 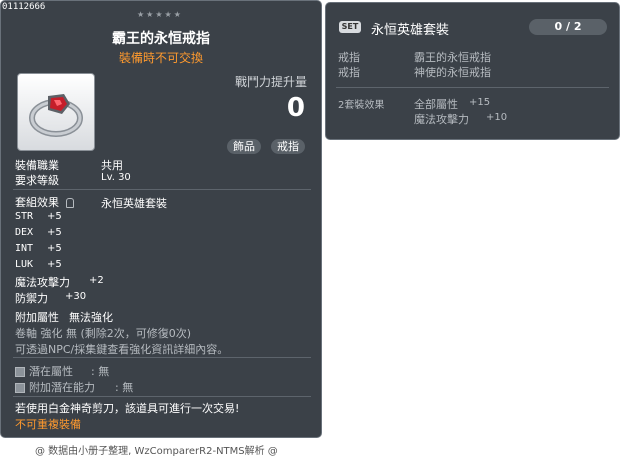 I want to click on no-duplicate-note: 不可重複裝備, so click(x=48, y=424).